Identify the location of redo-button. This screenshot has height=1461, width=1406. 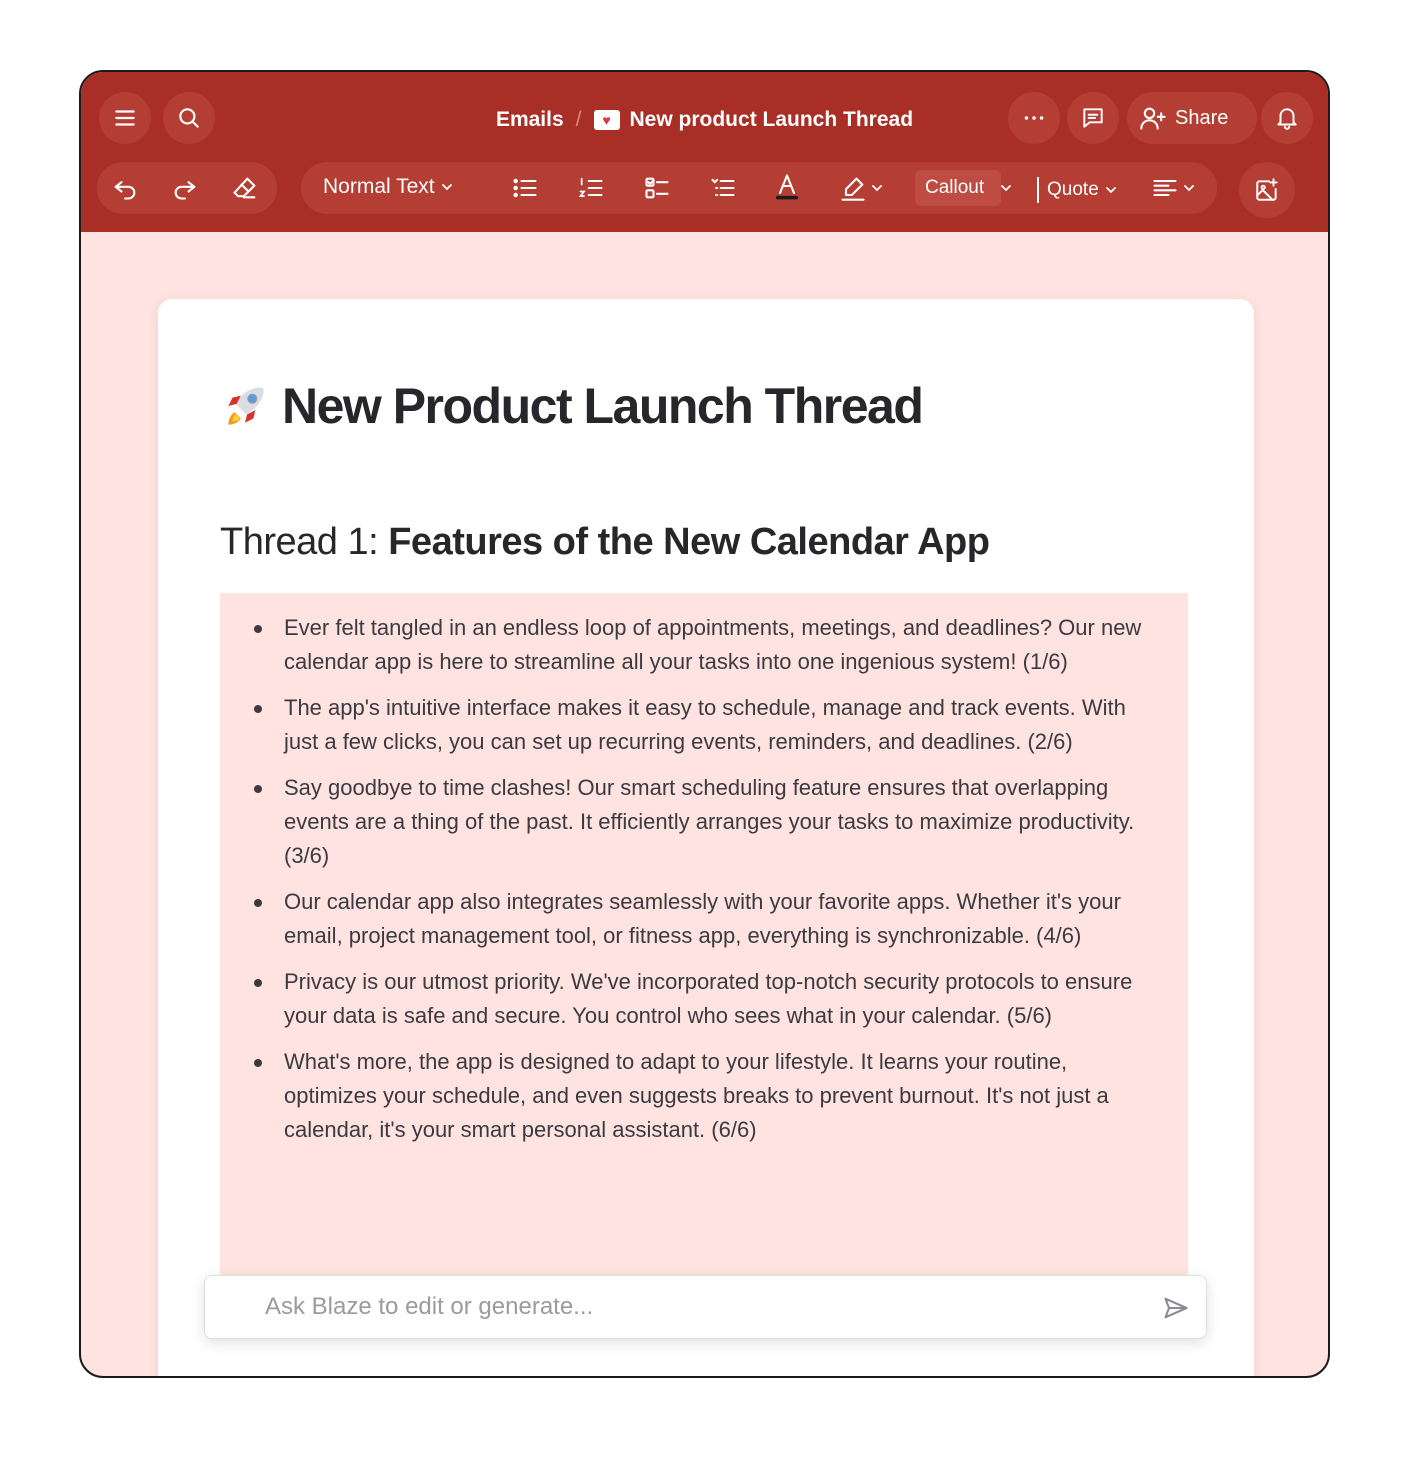
(185, 188).